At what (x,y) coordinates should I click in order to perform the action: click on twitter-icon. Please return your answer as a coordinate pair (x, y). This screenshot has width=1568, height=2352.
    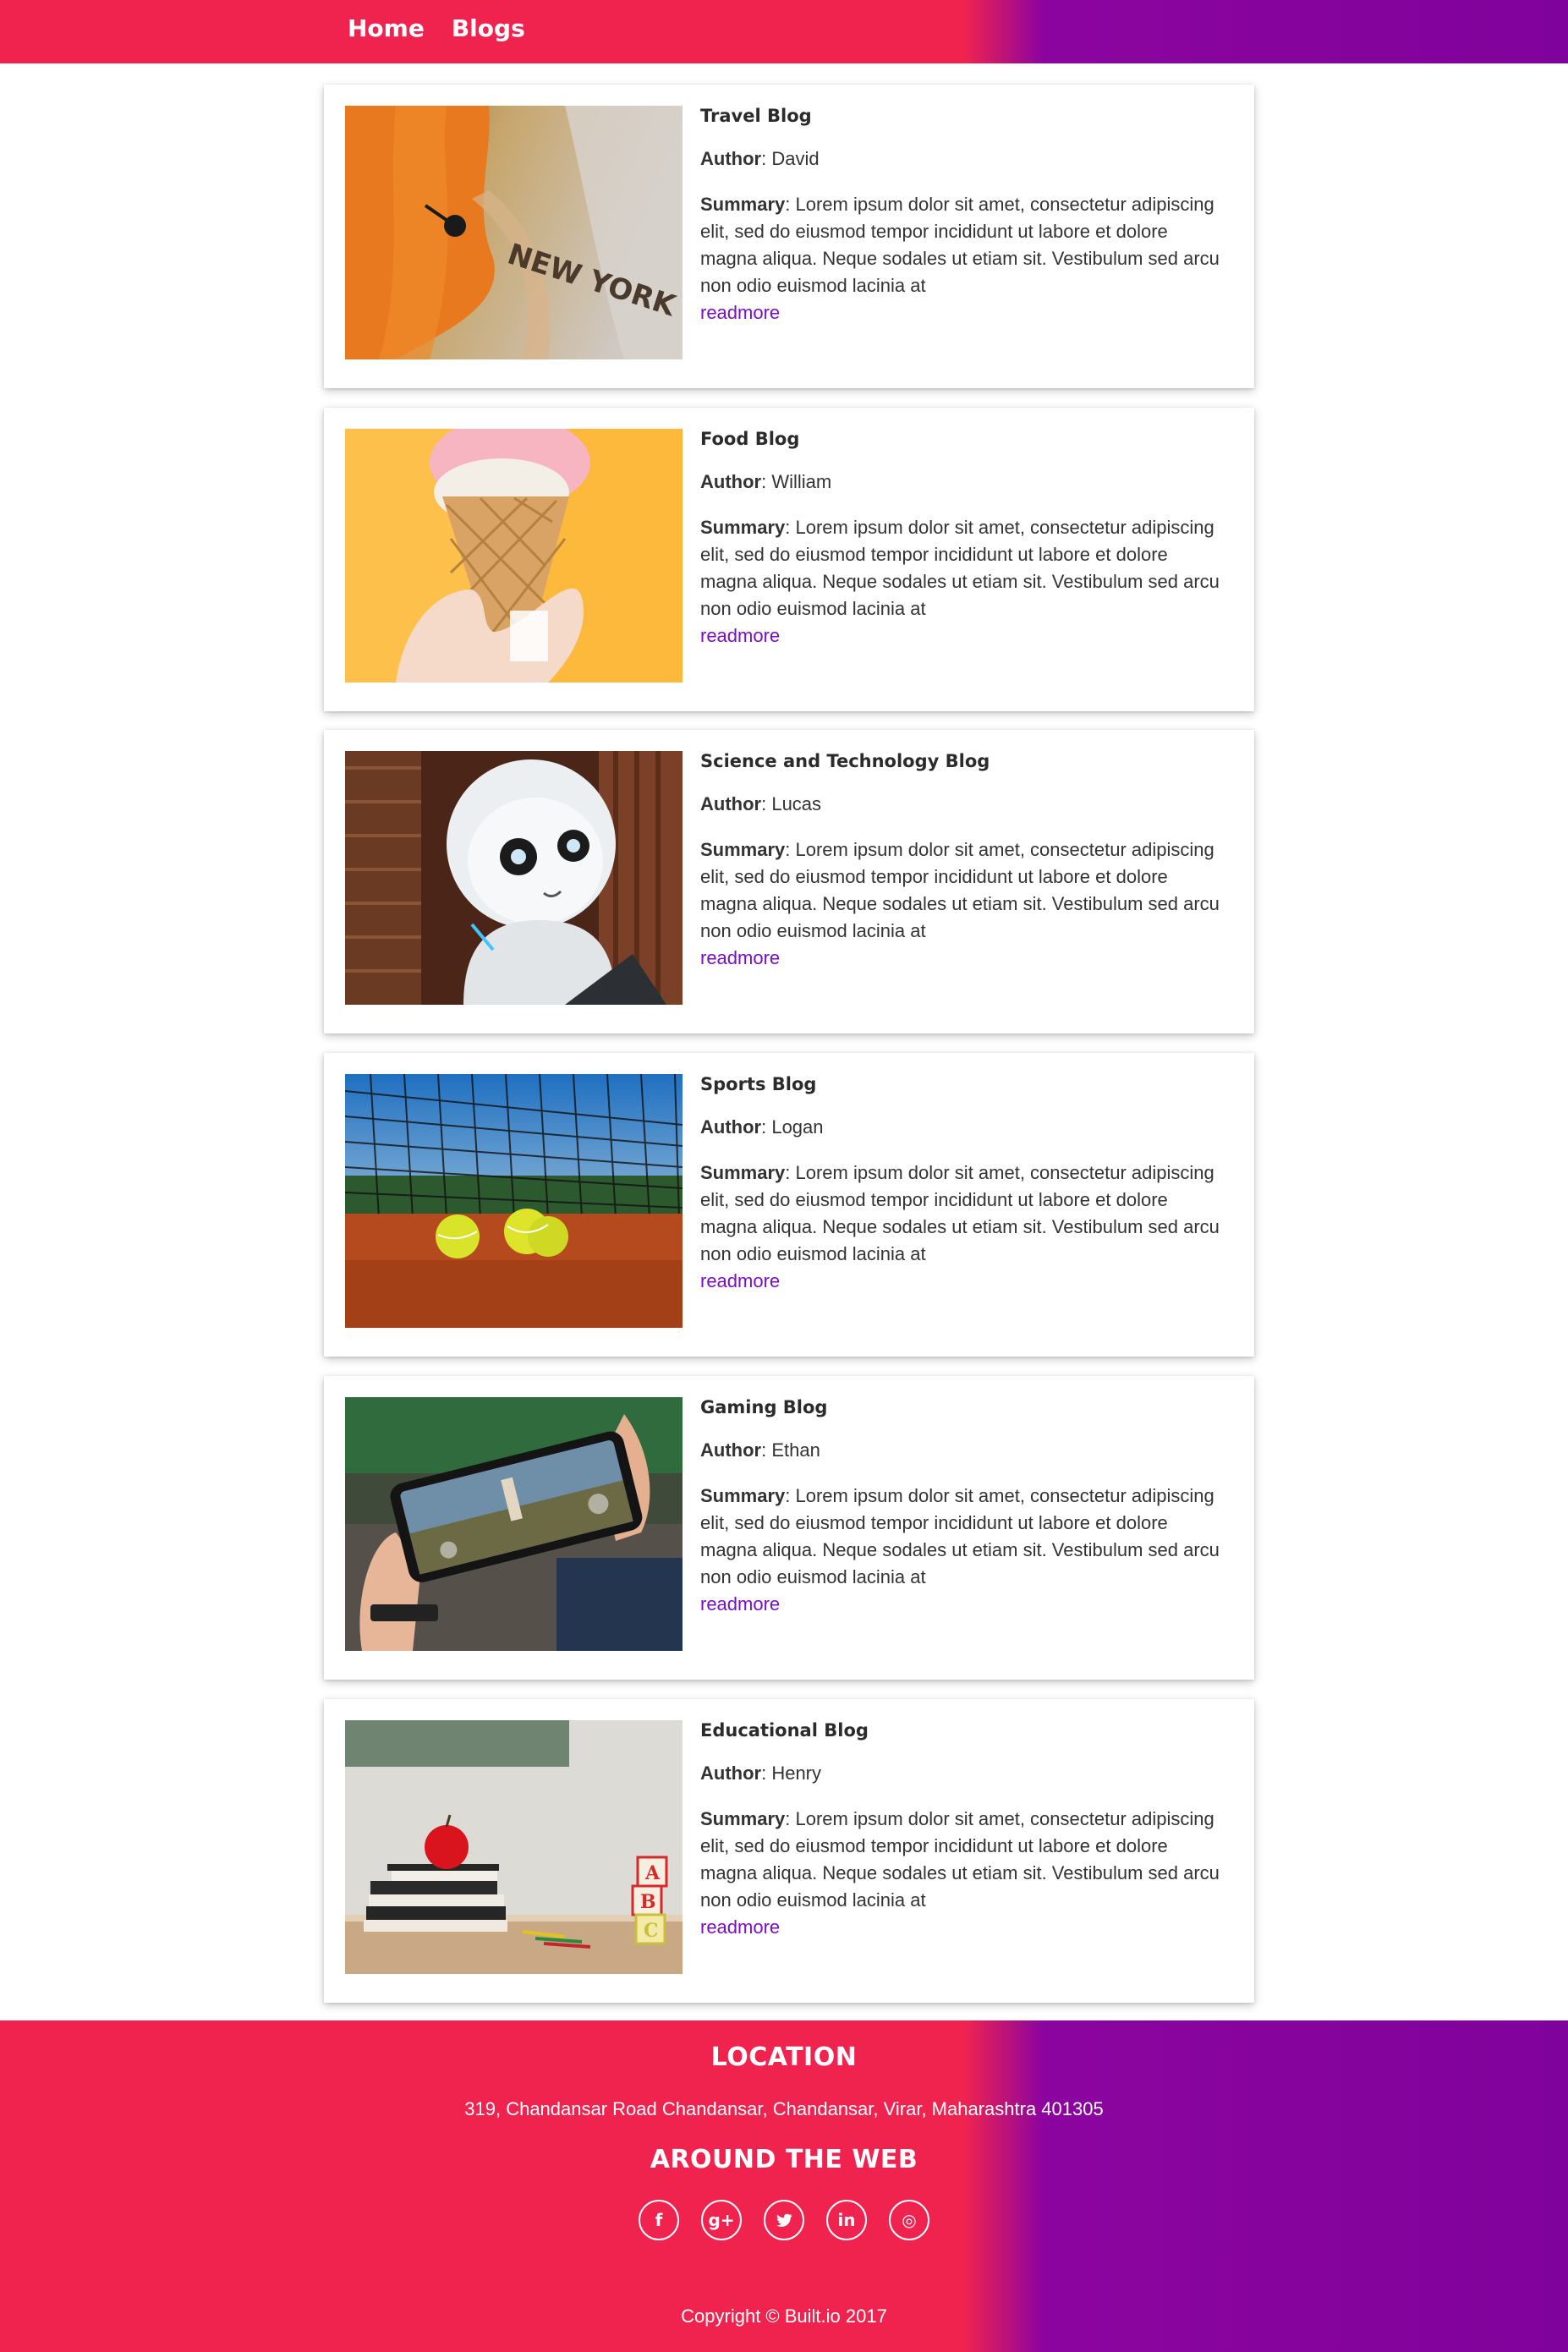
    Looking at the image, I should click on (784, 2220).